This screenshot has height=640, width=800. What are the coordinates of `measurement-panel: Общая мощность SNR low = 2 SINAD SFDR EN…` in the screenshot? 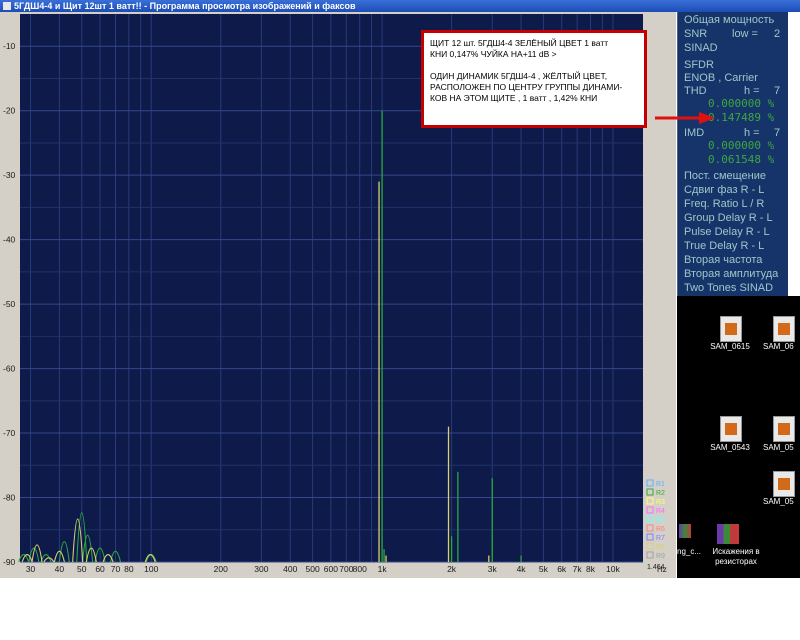 It's located at (732, 154).